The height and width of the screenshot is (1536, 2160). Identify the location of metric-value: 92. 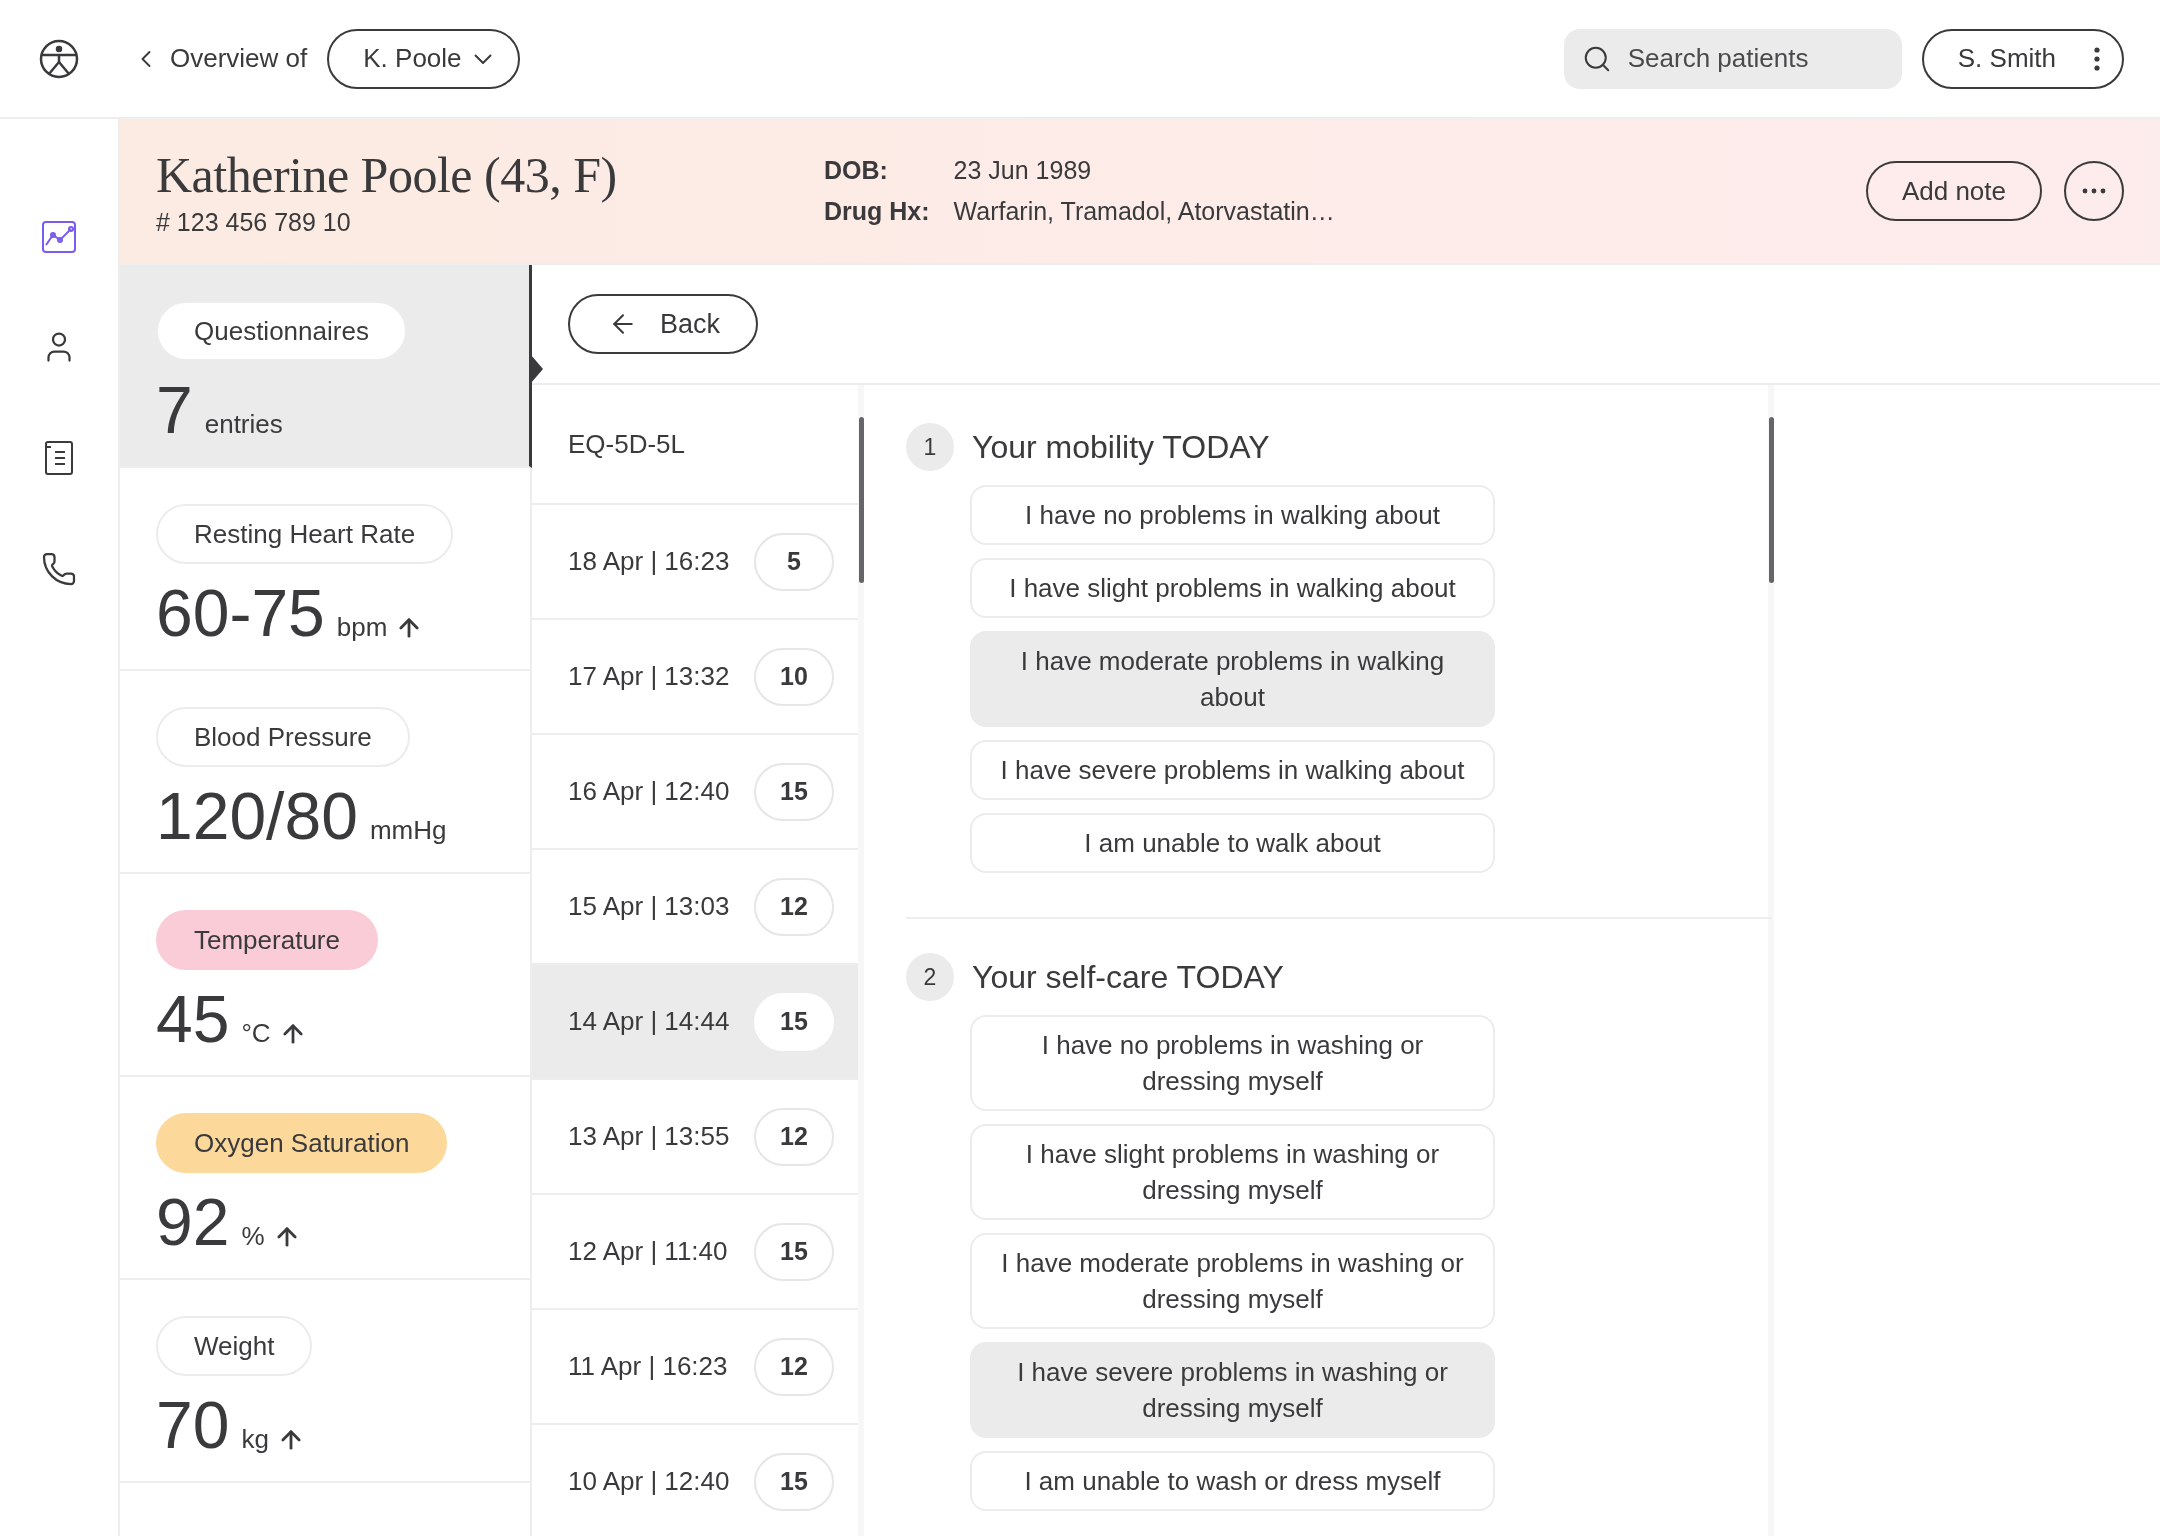
(193, 1222).